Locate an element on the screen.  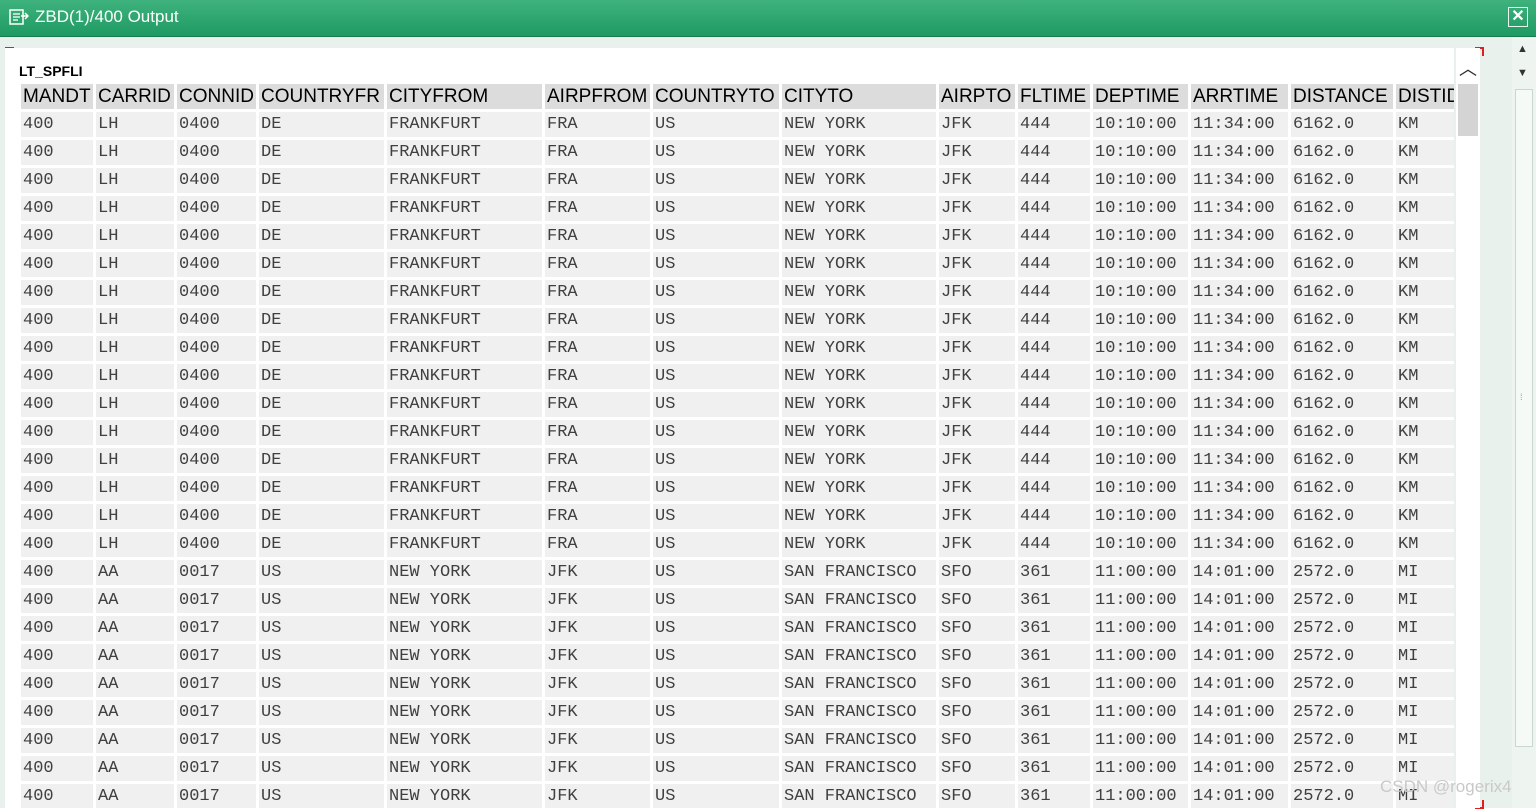
scroll-up-button: ▲ is located at coordinates (1522, 49).